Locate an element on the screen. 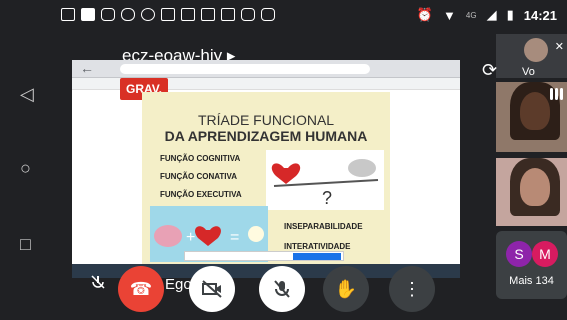 The image size is (567, 320). self-label: Vo is located at coordinates (528, 72).